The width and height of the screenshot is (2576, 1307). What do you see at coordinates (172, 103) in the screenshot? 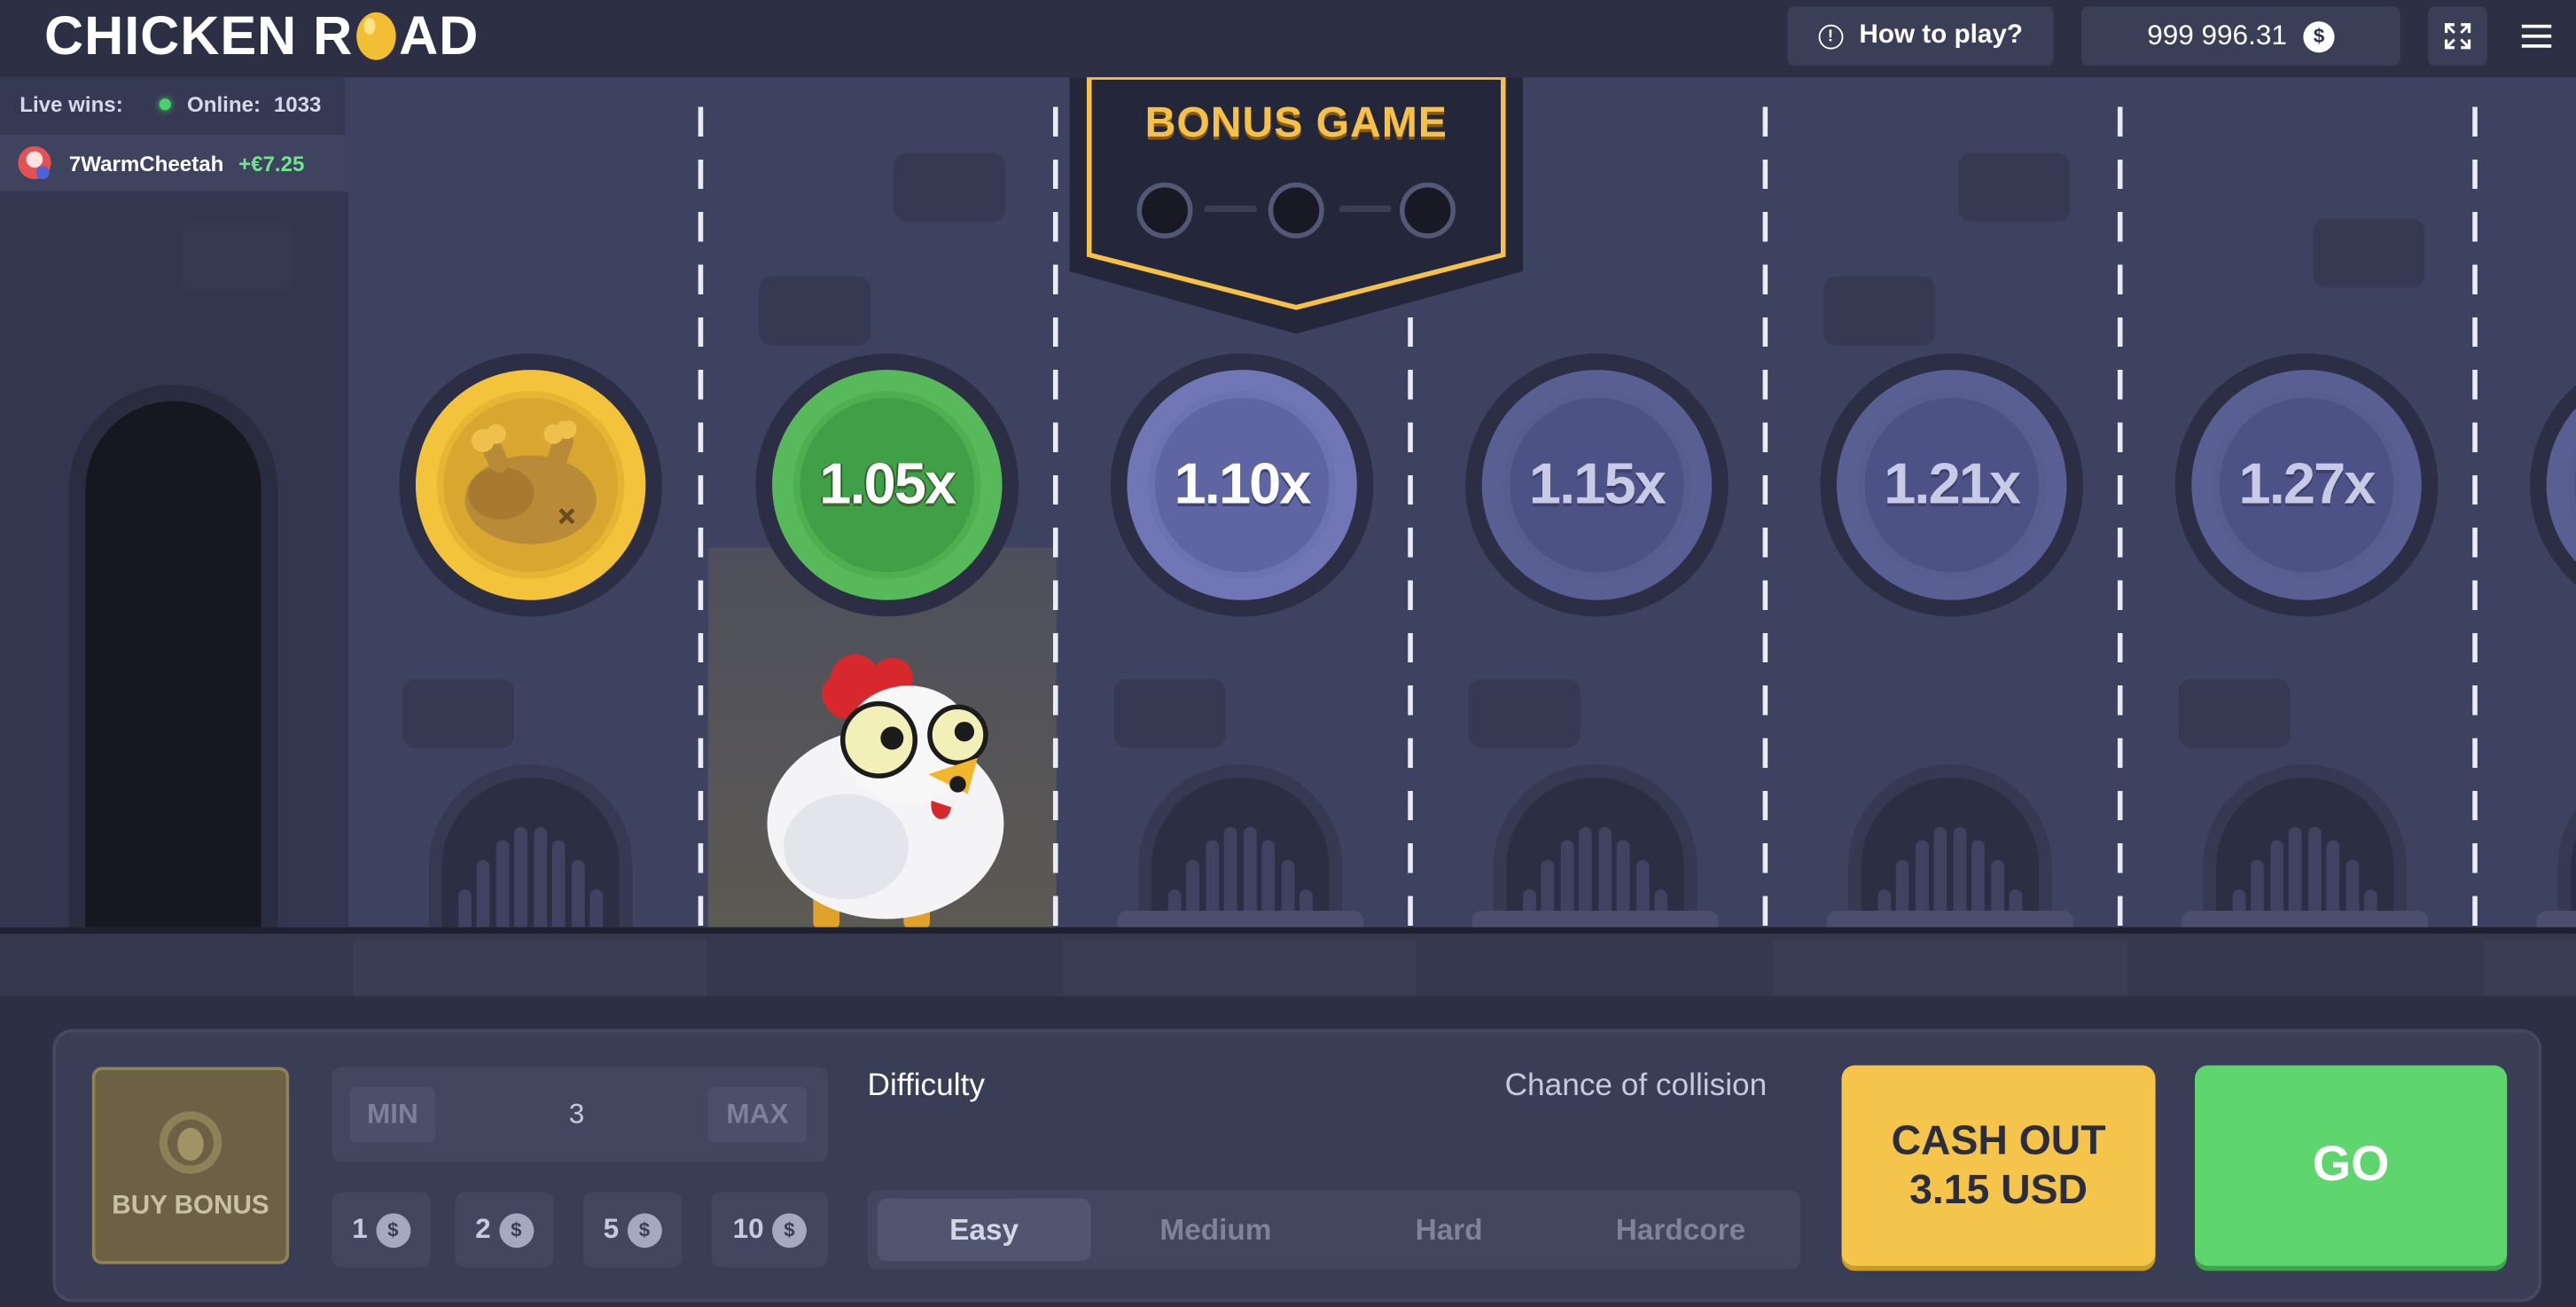
I see `live-stats-row: Live wins: Online: 1033` at bounding box center [172, 103].